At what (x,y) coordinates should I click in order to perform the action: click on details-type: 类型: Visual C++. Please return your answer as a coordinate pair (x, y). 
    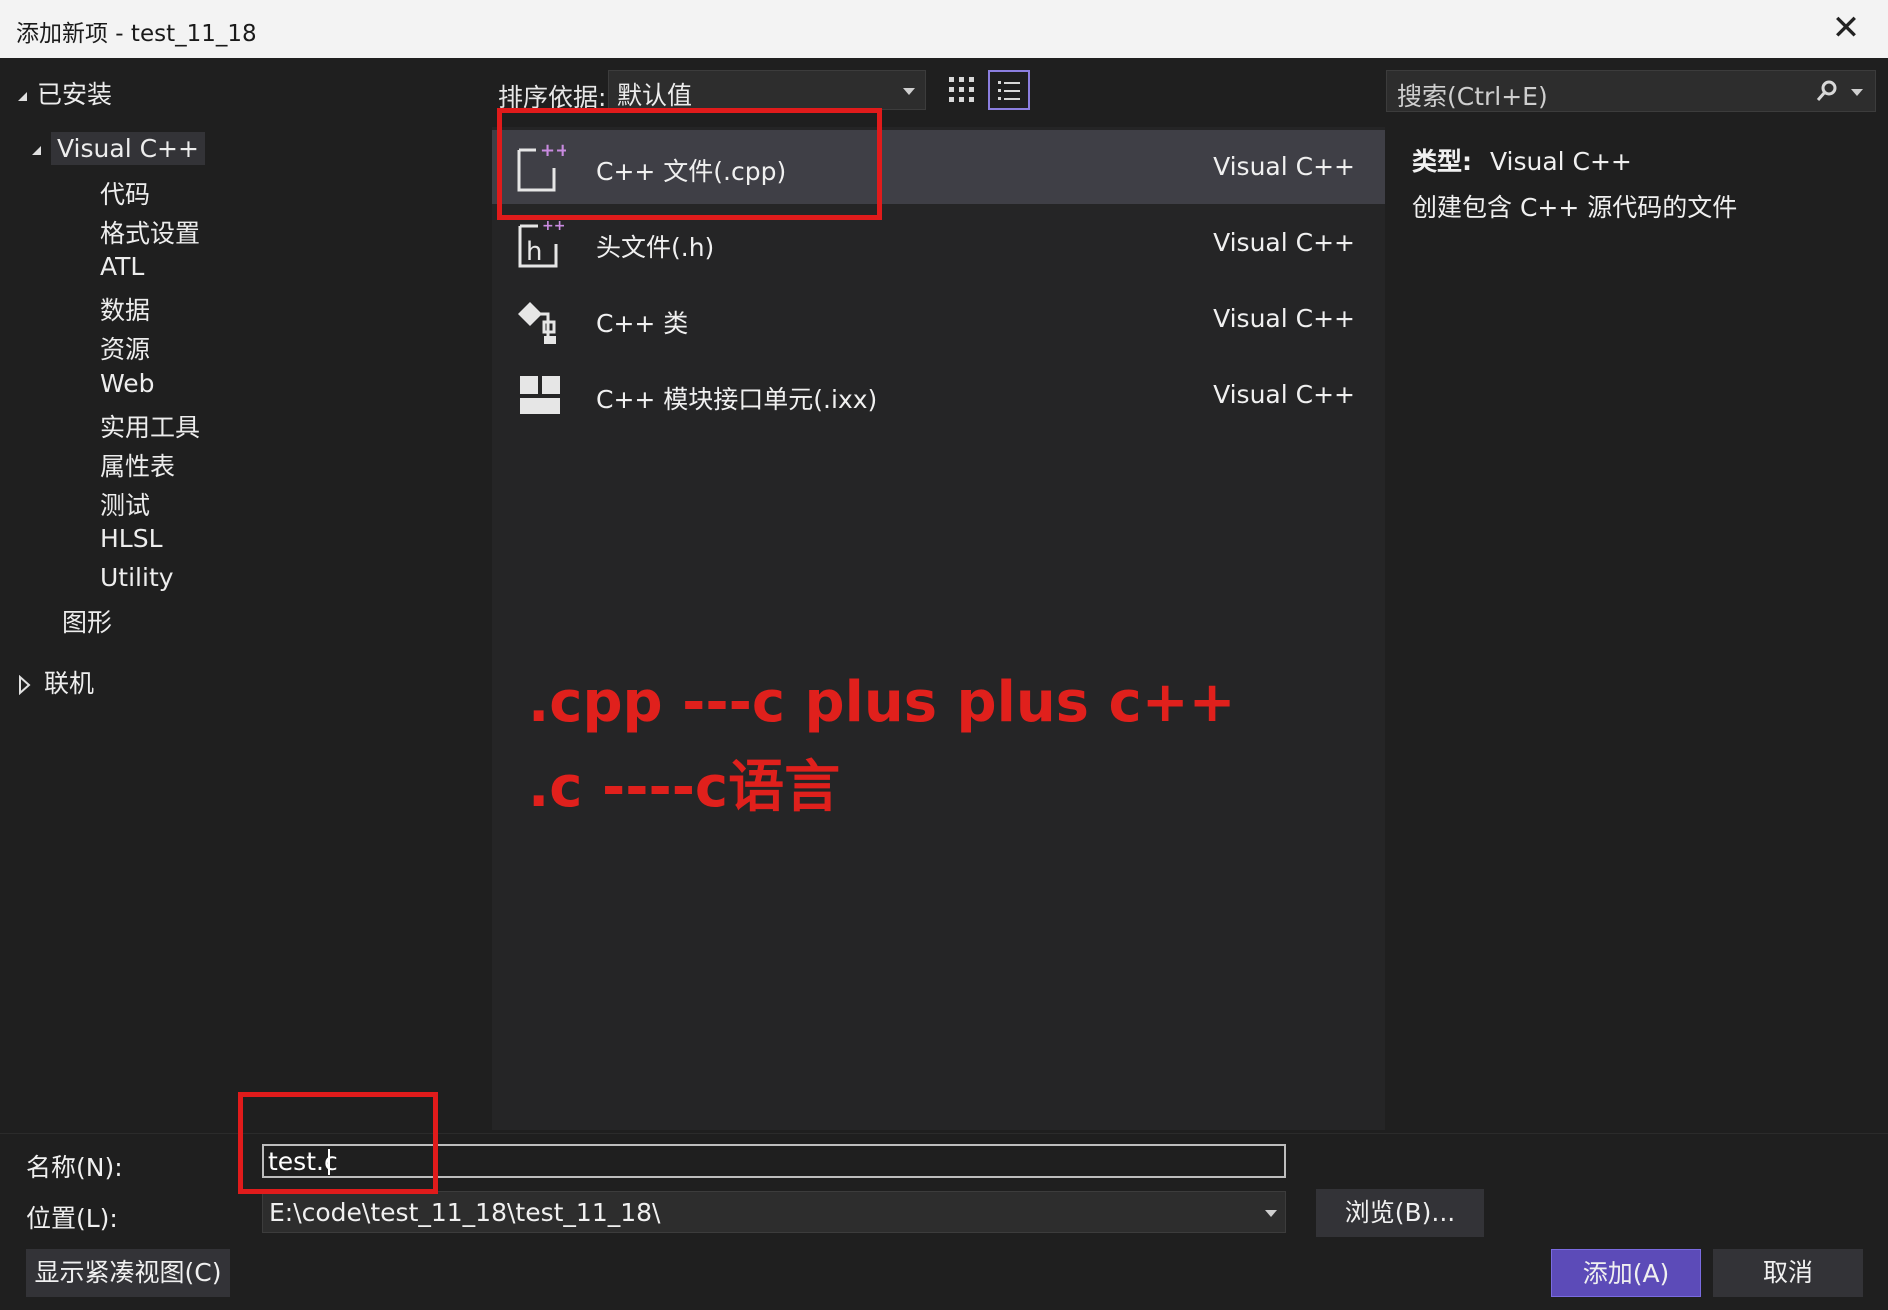
    Looking at the image, I should click on (1522, 160).